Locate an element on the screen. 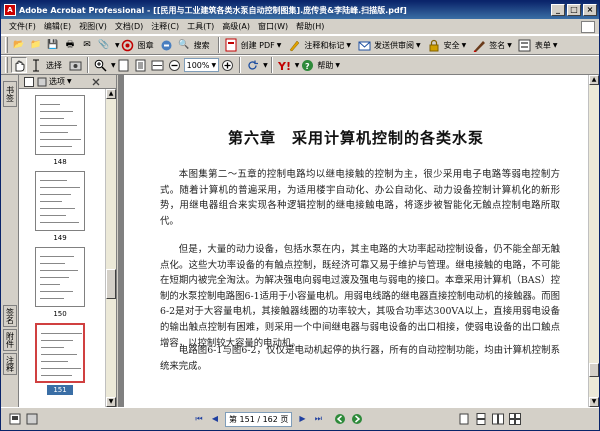  previous-page-button: ◀ is located at coordinates (215, 419).